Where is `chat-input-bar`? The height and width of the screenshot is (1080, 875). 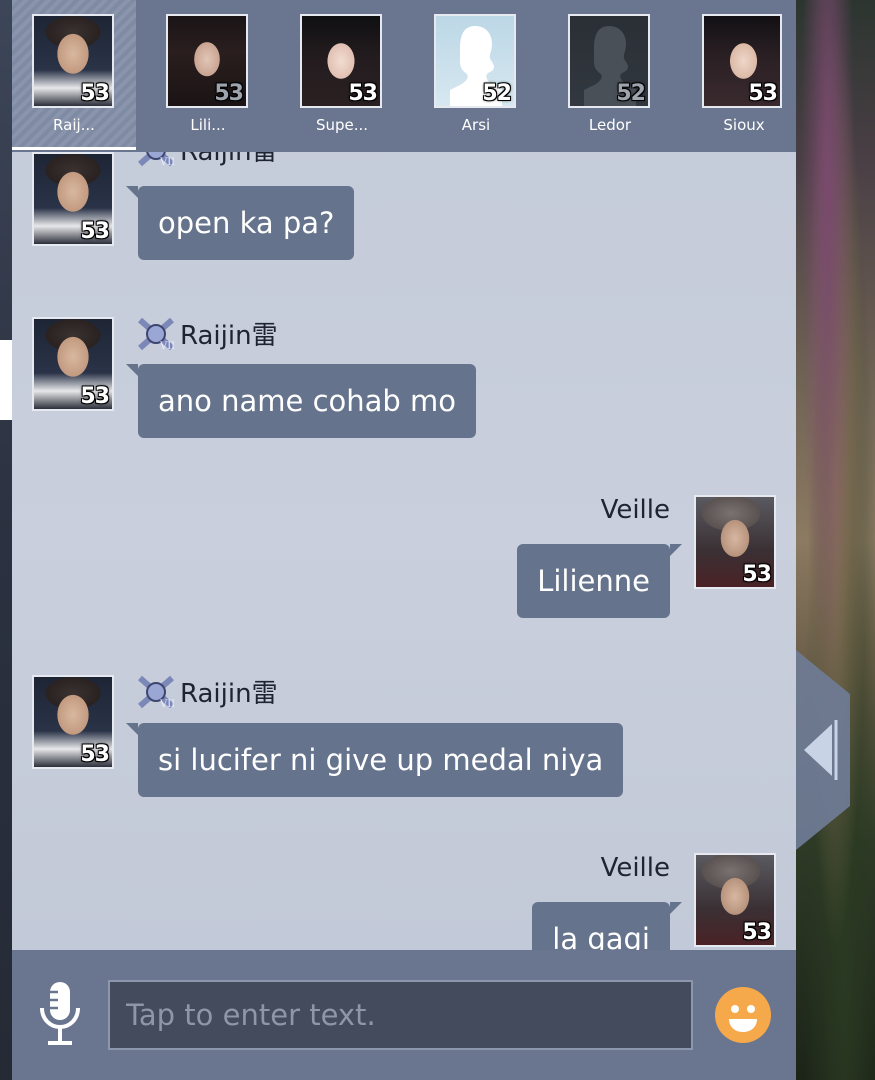
chat-input-bar is located at coordinates (404, 1015).